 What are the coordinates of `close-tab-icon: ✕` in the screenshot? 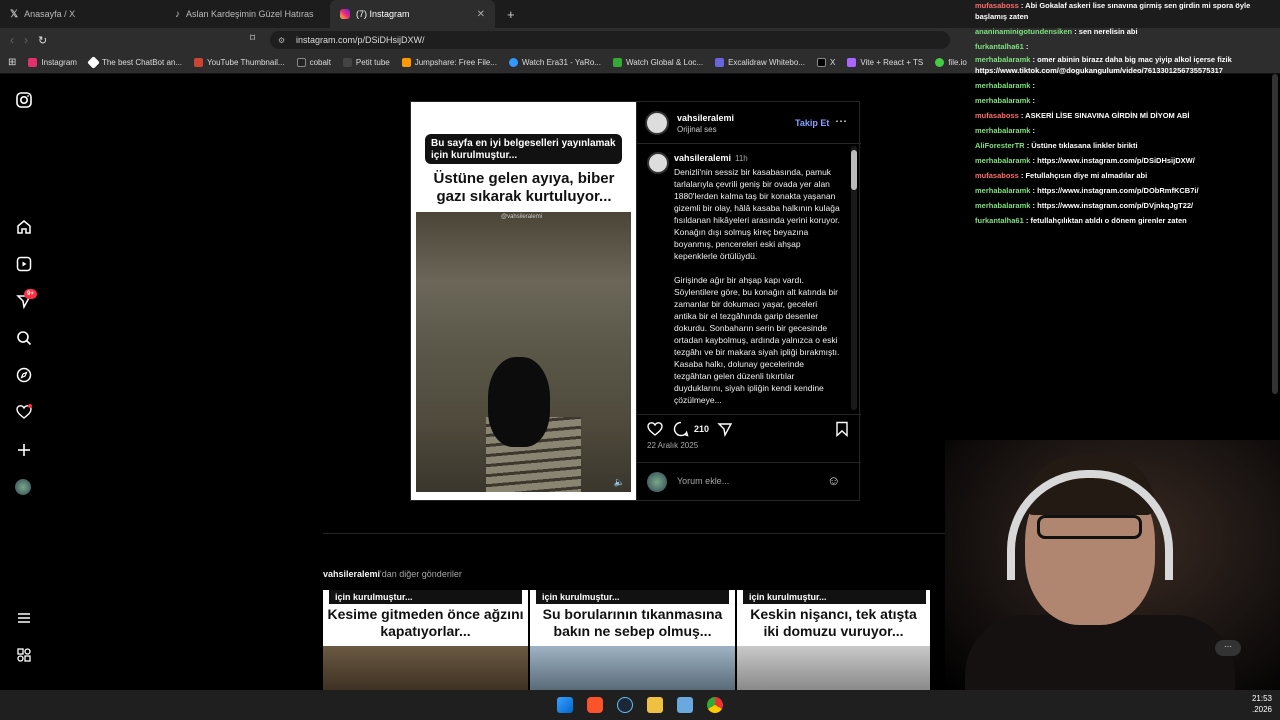 It's located at (481, 14).